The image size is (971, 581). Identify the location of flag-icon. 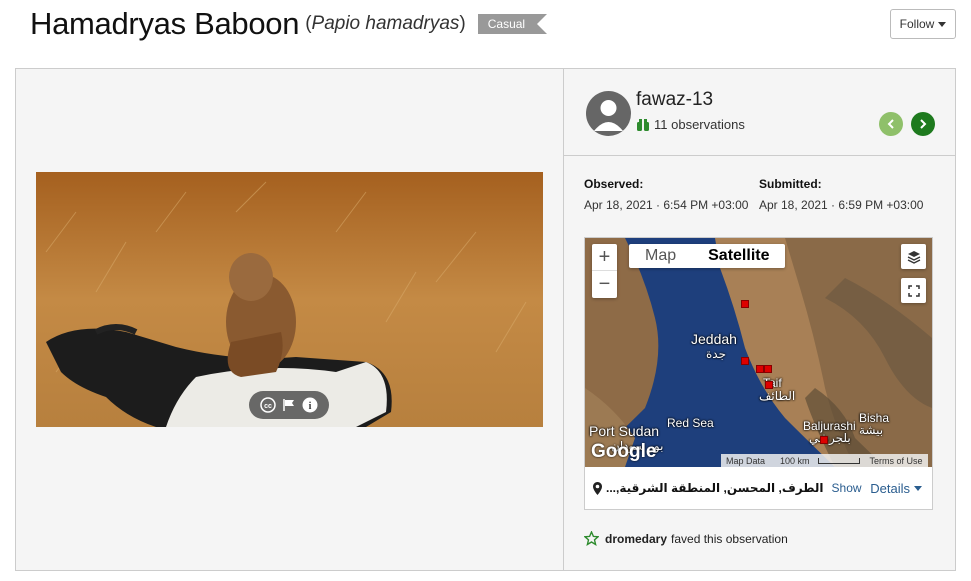
(289, 405).